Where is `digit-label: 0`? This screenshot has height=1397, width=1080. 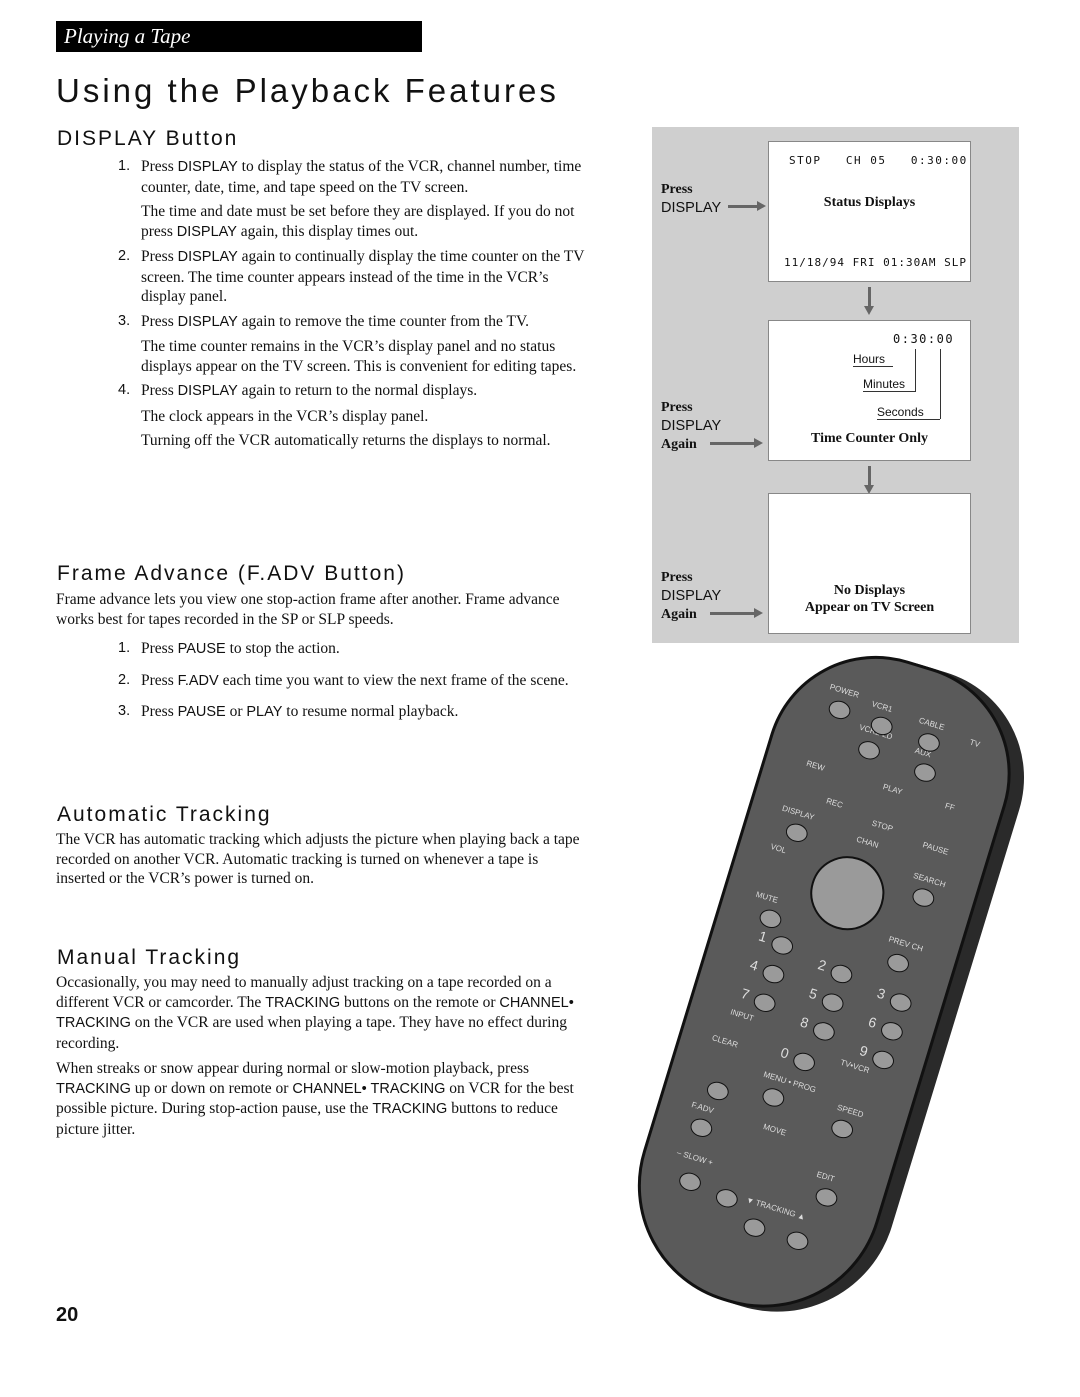
digit-label: 0 is located at coordinates (784, 1053).